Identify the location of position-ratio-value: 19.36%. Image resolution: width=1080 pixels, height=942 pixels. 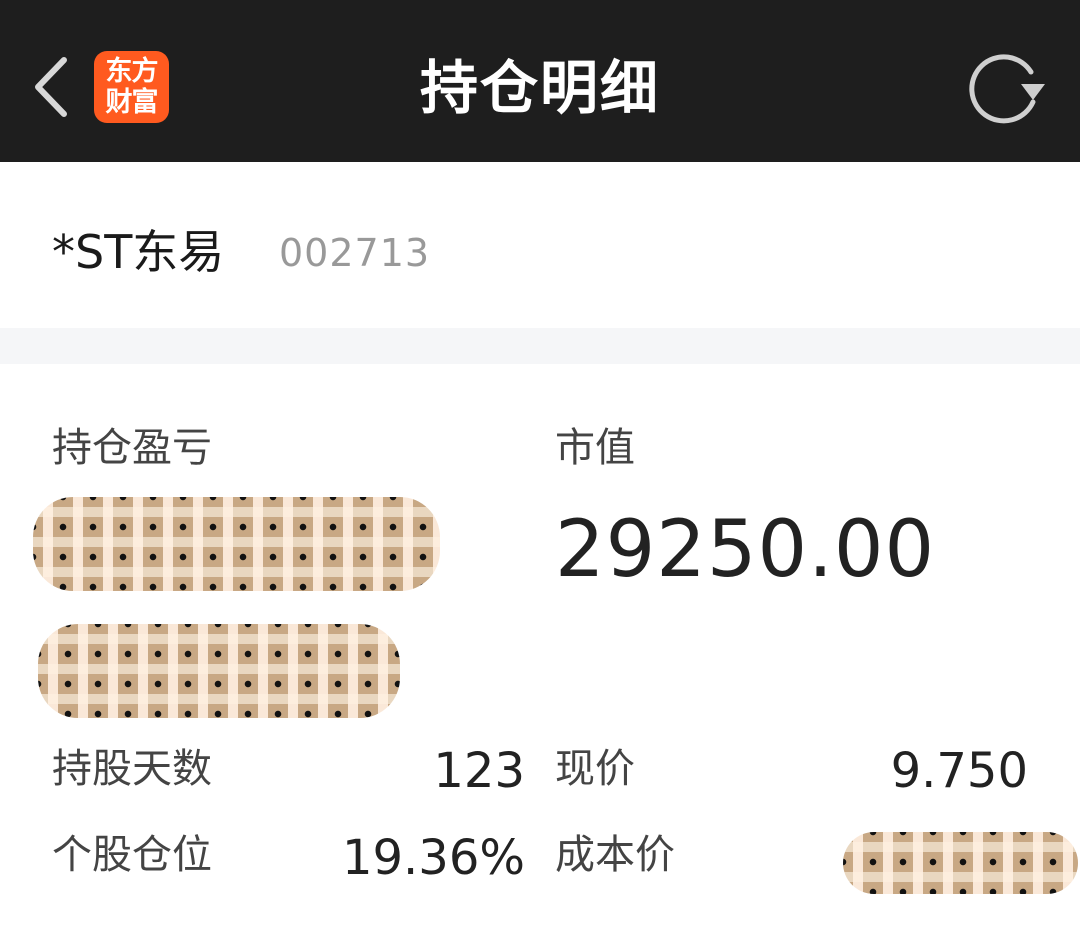
(433, 858).